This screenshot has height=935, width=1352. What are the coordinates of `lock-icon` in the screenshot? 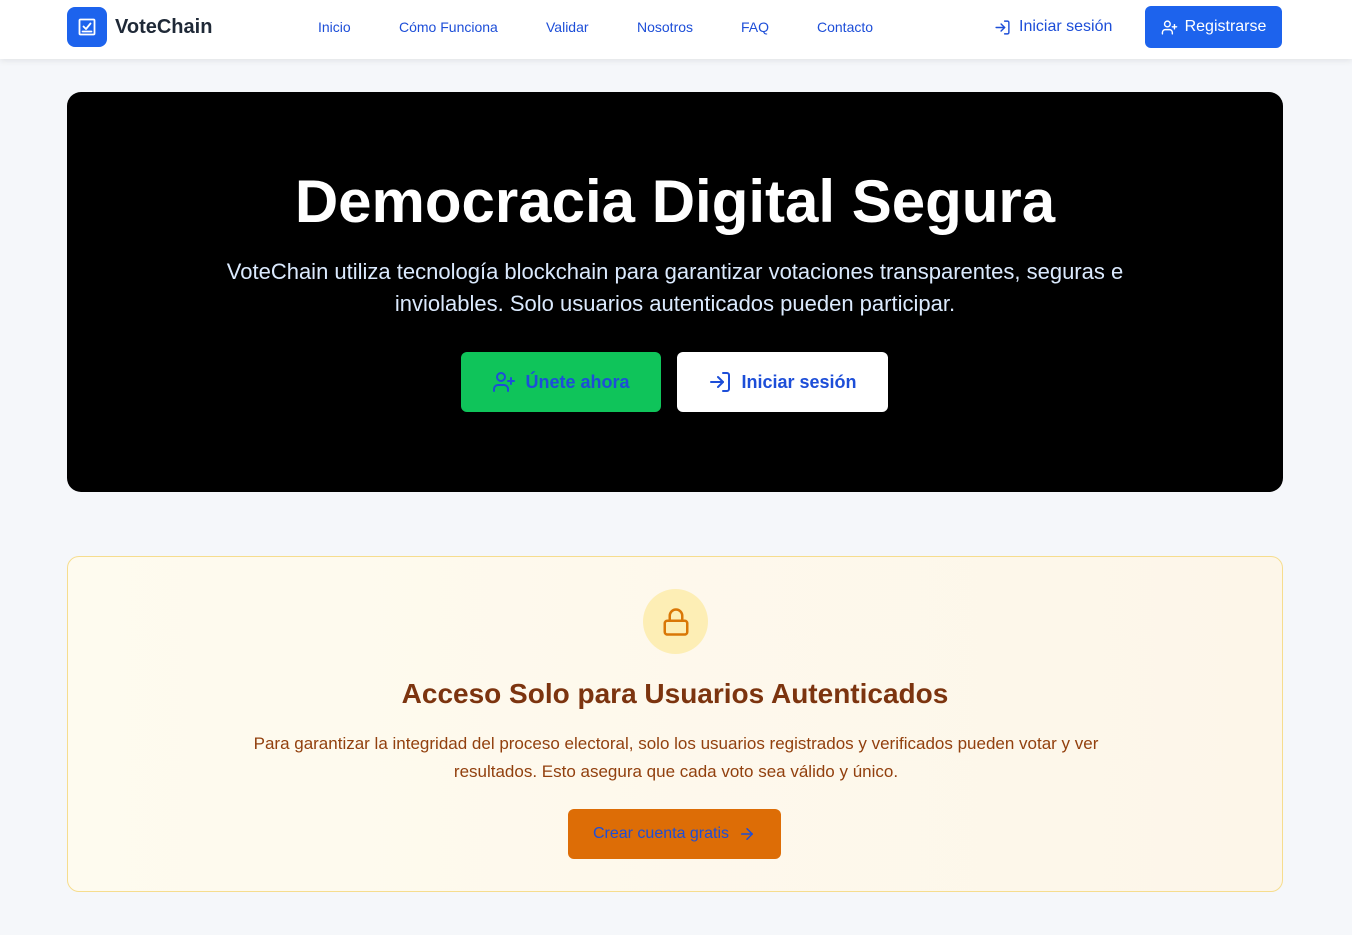 It's located at (675, 621).